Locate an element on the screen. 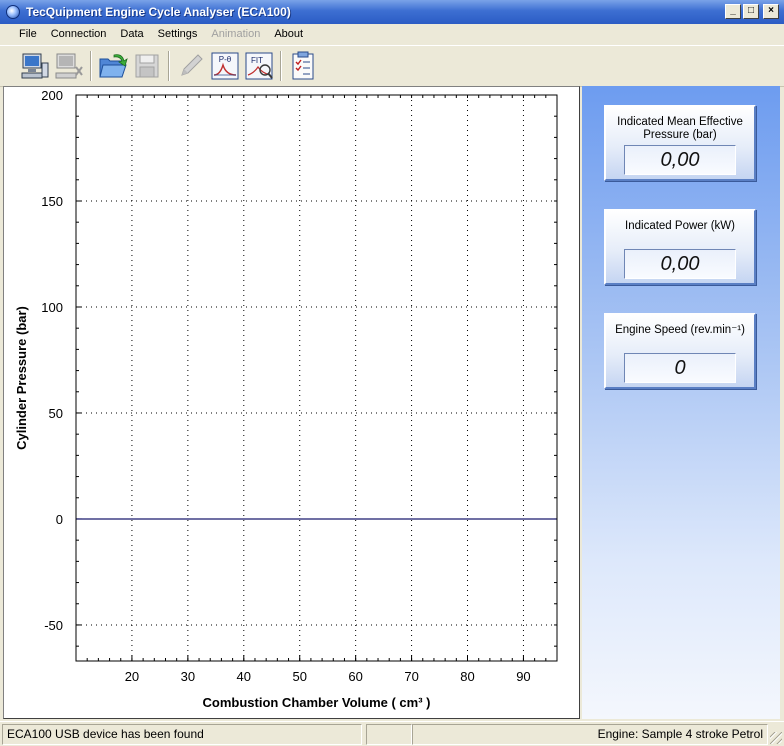 The width and height of the screenshot is (784, 746). open-button is located at coordinates (113, 66).